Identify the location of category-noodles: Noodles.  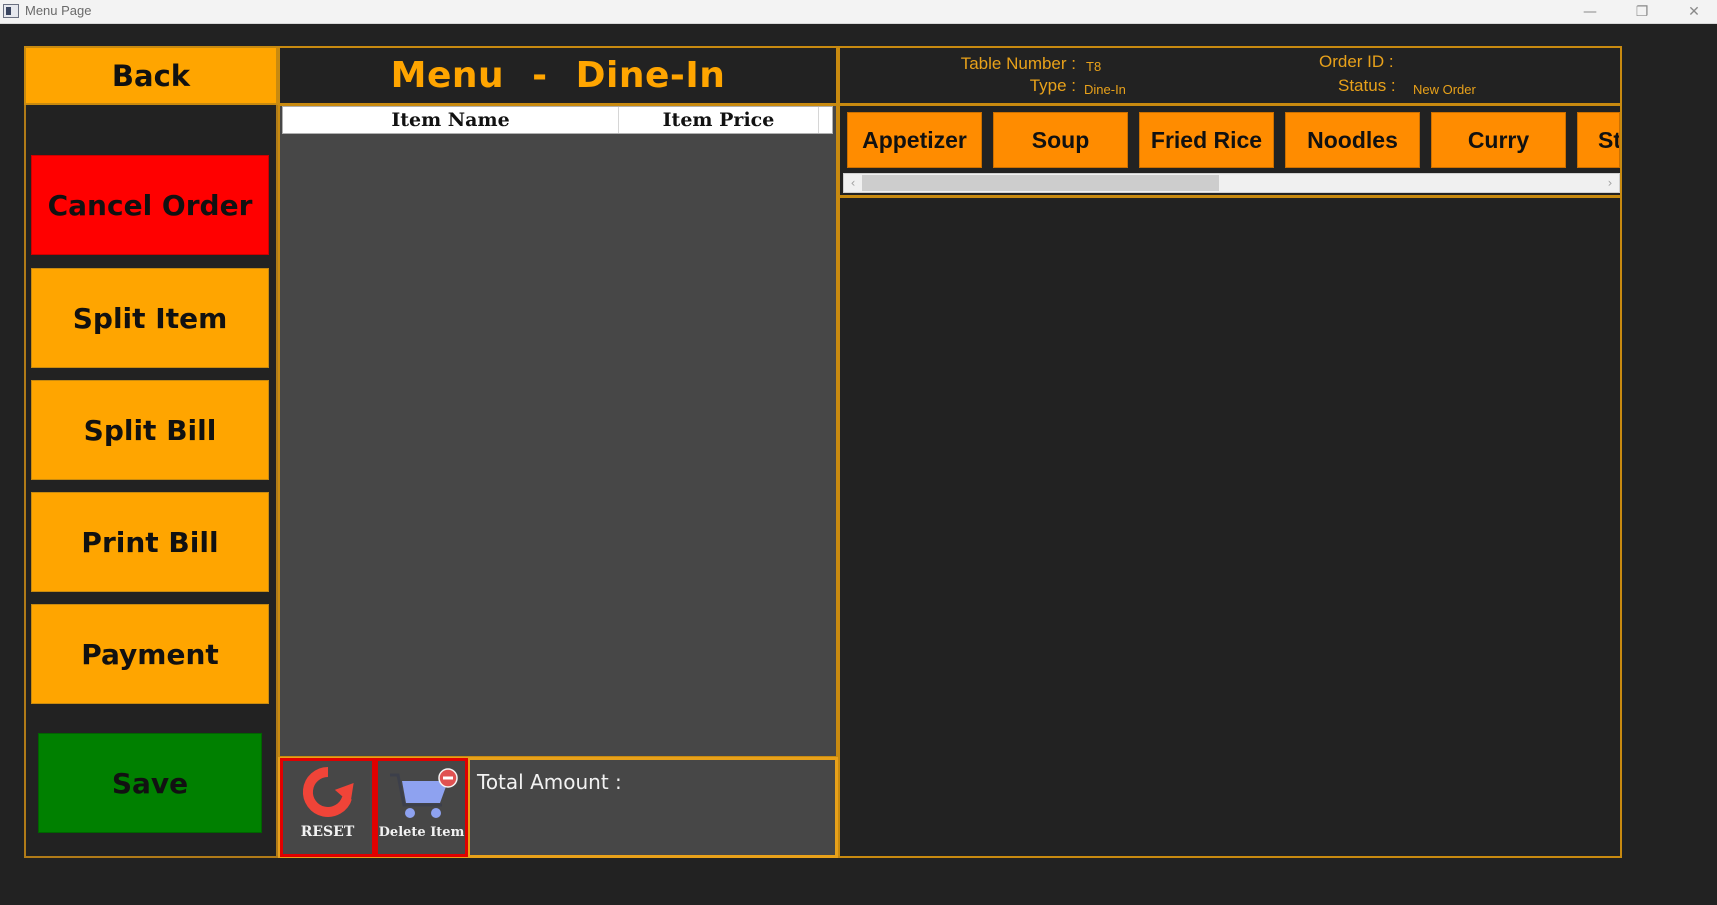
(1352, 140).